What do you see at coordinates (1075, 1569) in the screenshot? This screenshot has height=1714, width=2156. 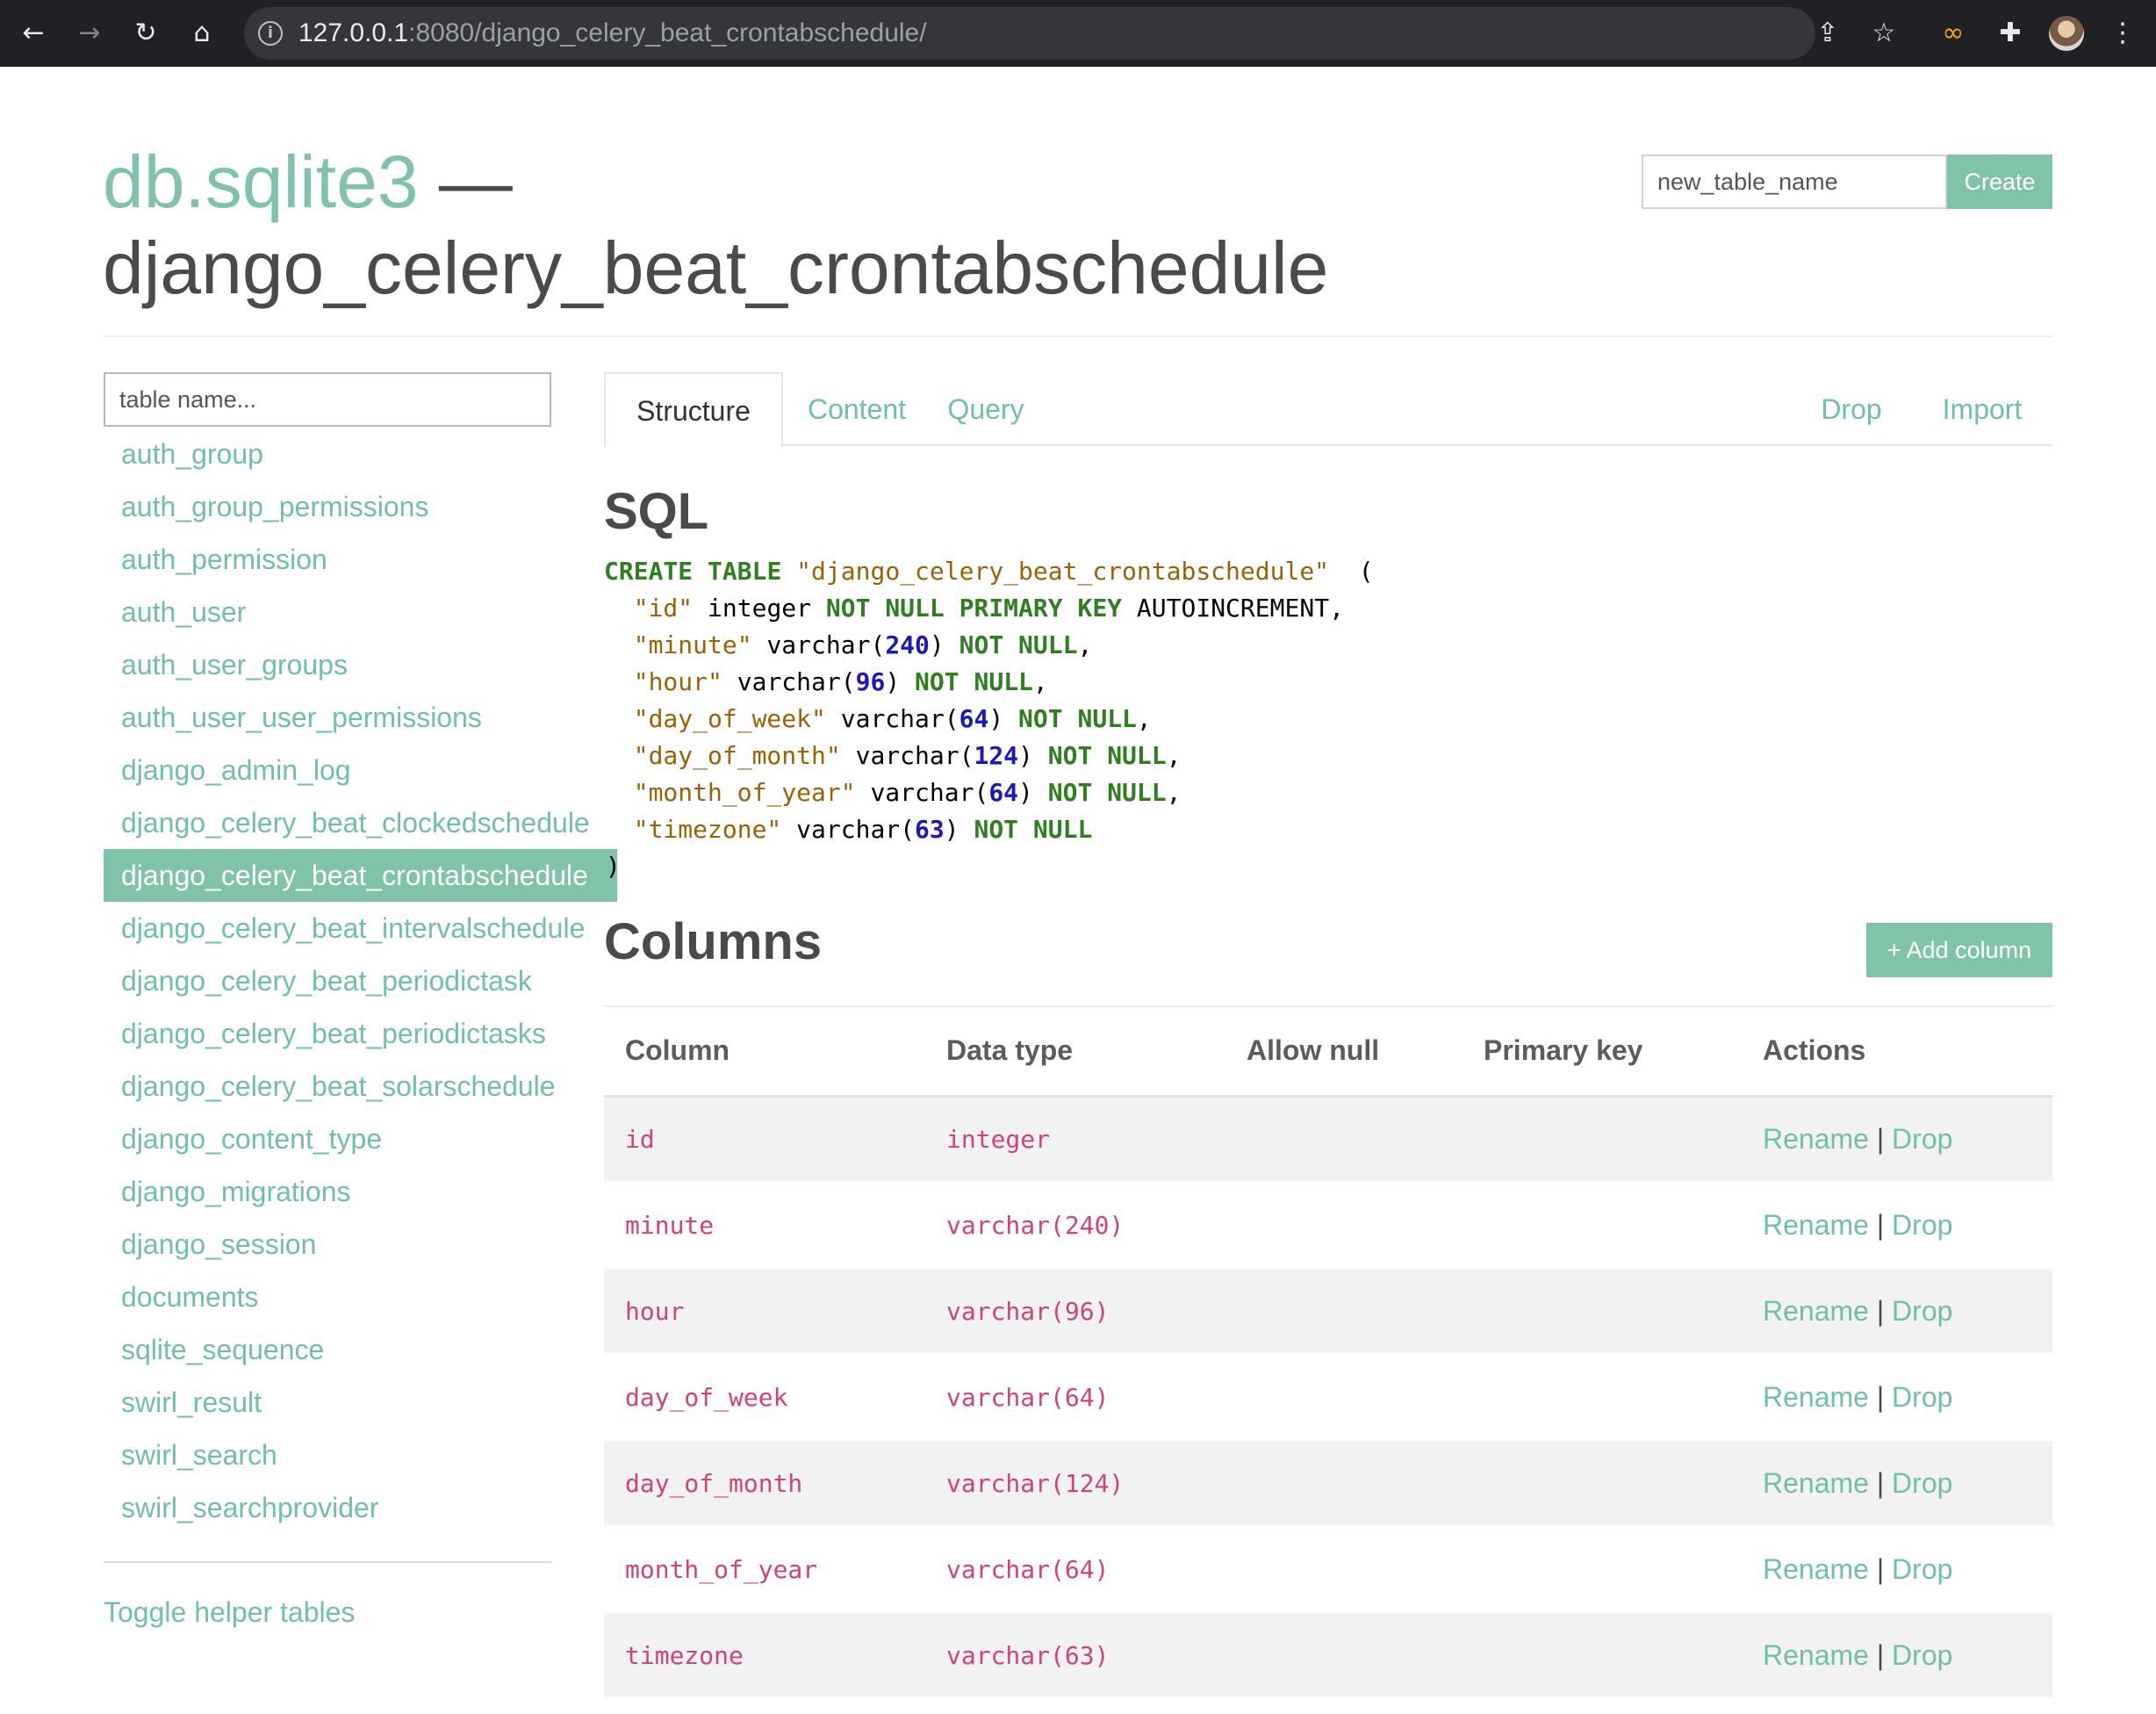 I see `data-type-cell: varchar(64)` at bounding box center [1075, 1569].